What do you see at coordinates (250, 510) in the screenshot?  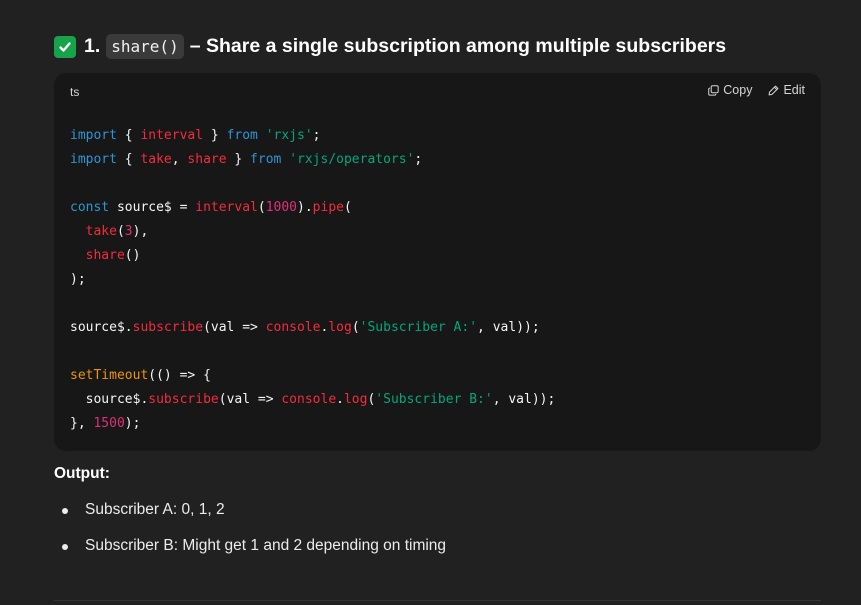 I see `output-item: Subscriber A: 0, 1, 2` at bounding box center [250, 510].